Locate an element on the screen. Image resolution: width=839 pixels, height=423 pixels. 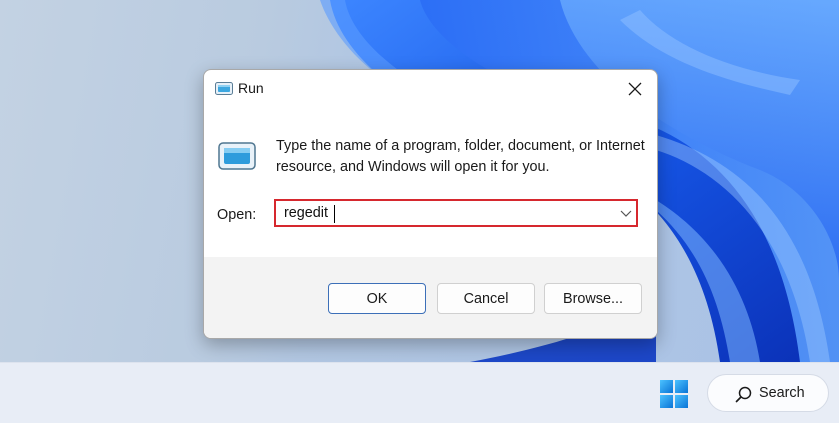
chevron-down-icon is located at coordinates (626, 213).